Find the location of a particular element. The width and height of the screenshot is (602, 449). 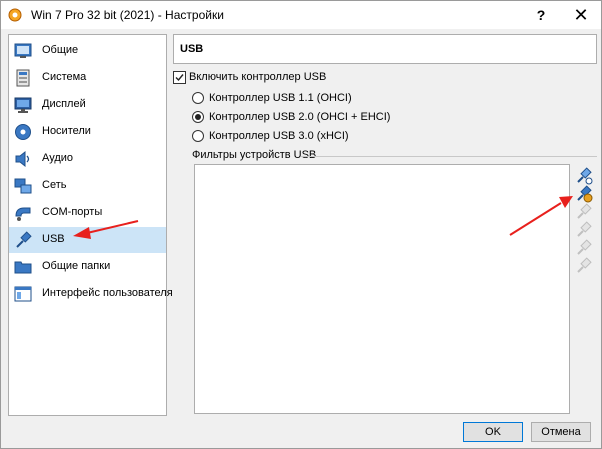

usb-3-0-label: Контроллер USB 3.0 (xHCI) is located at coordinates (279, 136).